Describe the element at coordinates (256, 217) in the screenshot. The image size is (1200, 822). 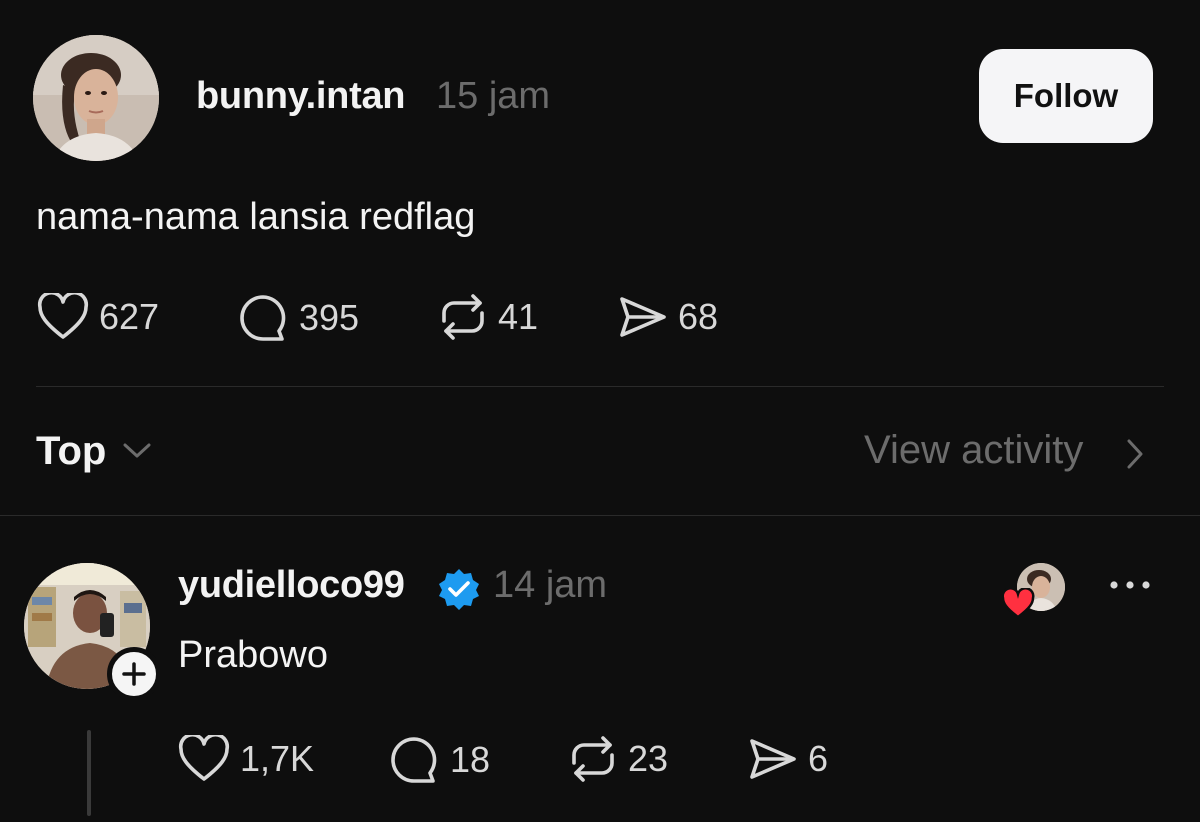
I see `post-body-text: nama-nama lansia redflag` at that location.